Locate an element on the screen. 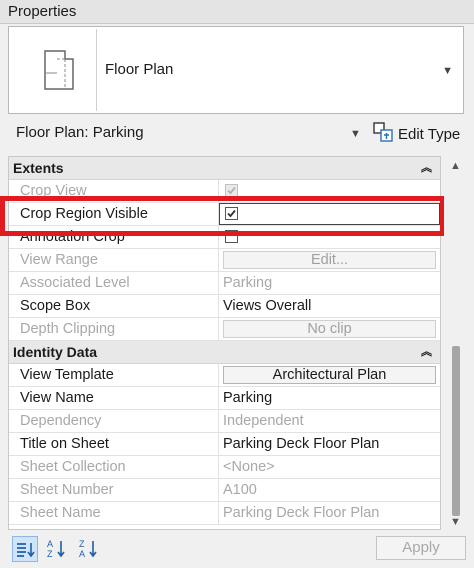  edit-type-button: Edit Type is located at coordinates (418, 134).